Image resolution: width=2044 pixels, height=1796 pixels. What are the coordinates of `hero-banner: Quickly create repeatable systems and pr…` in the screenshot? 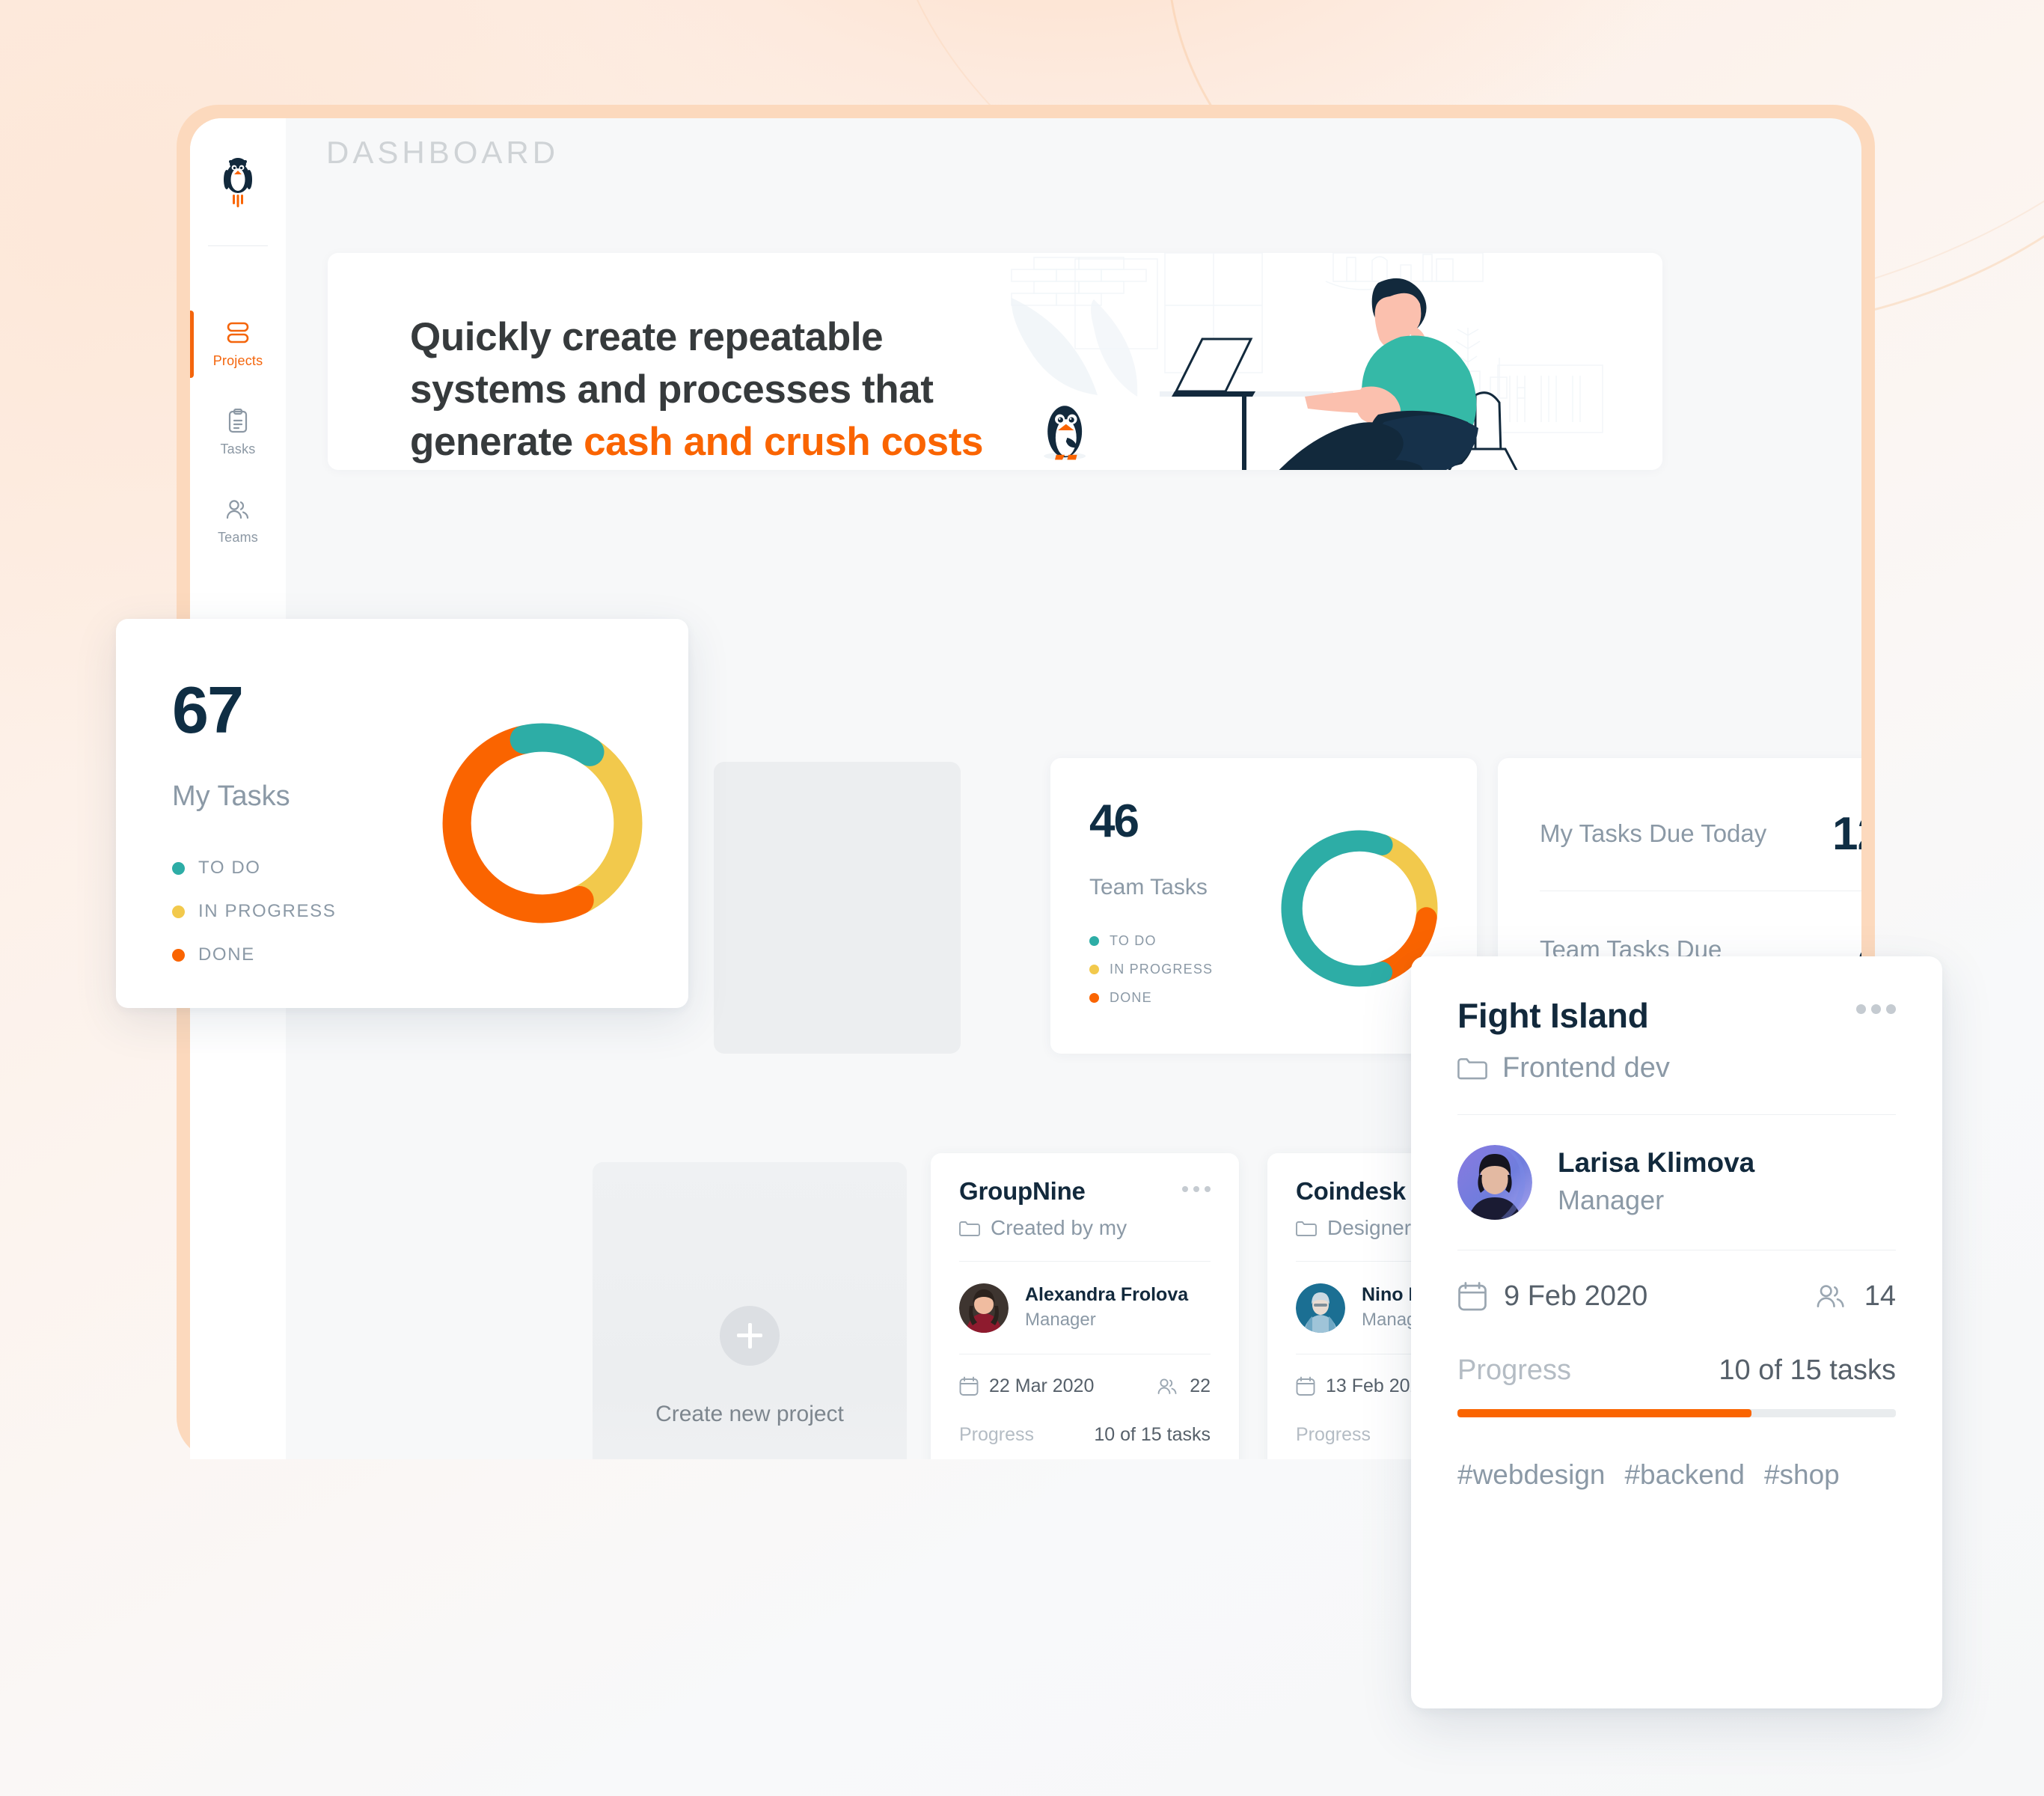 It's located at (995, 361).